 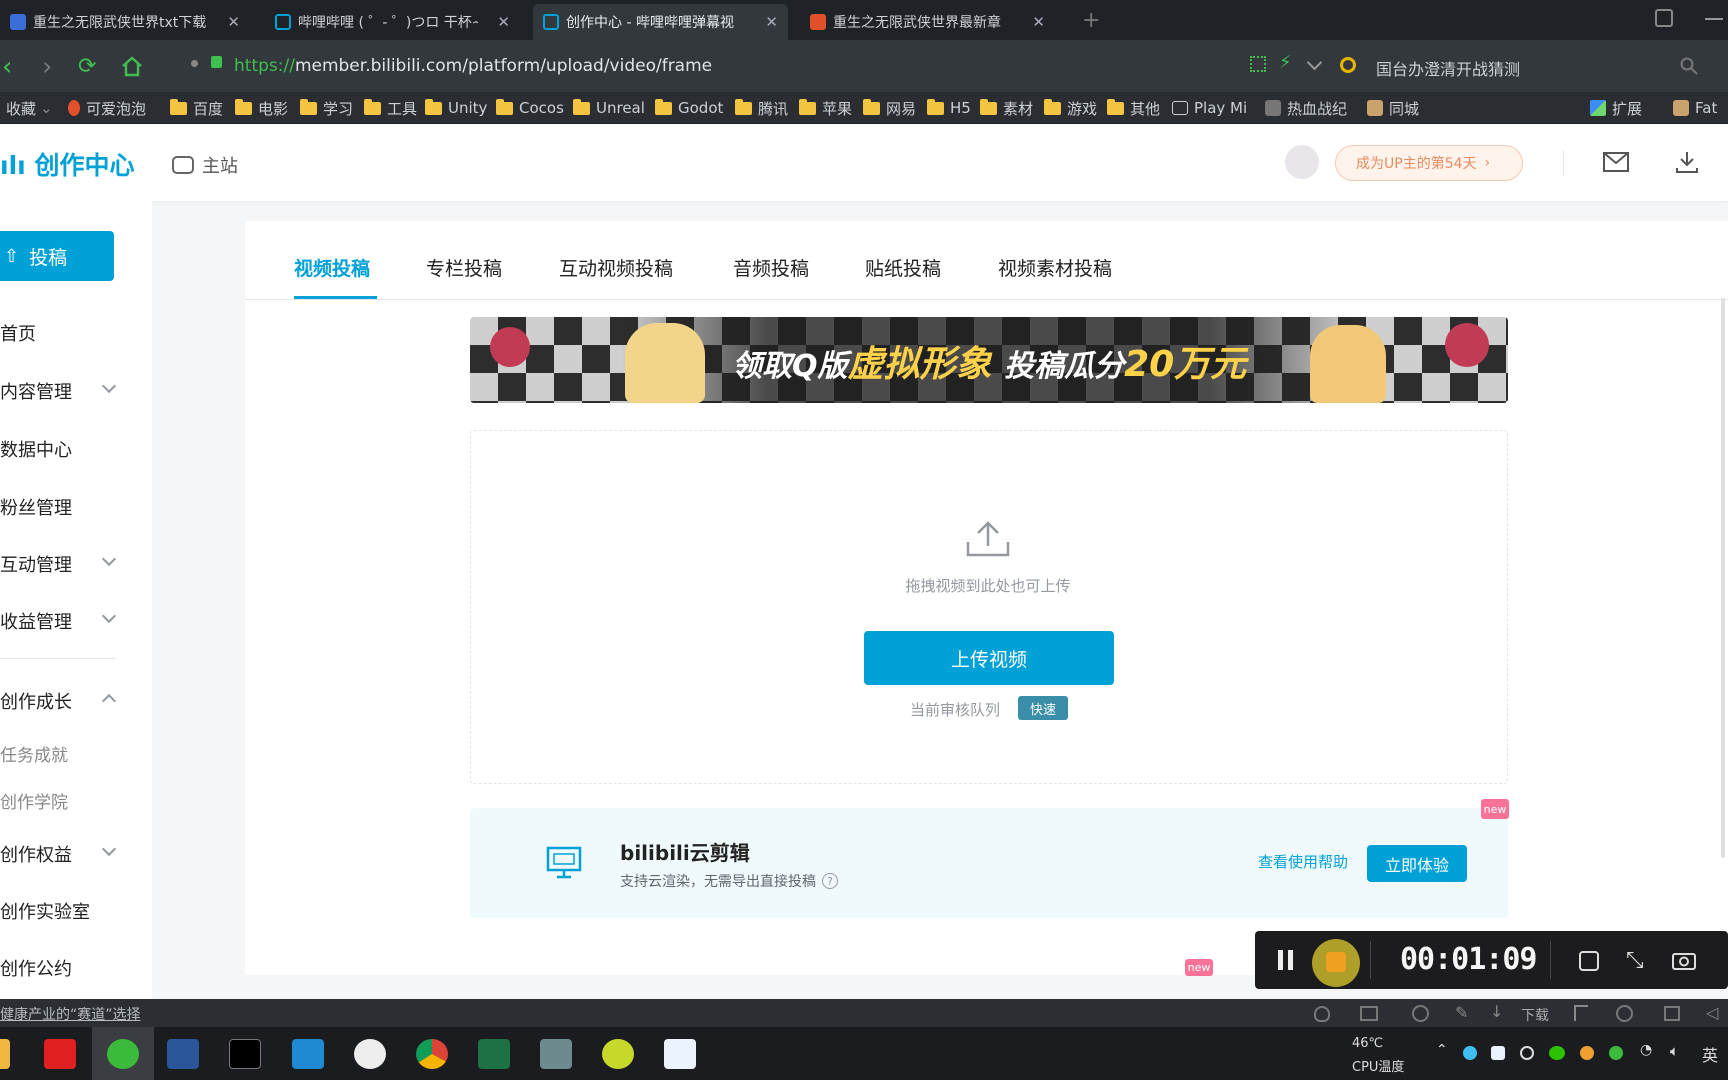 What do you see at coordinates (1302, 162) in the screenshot?
I see `avatar` at bounding box center [1302, 162].